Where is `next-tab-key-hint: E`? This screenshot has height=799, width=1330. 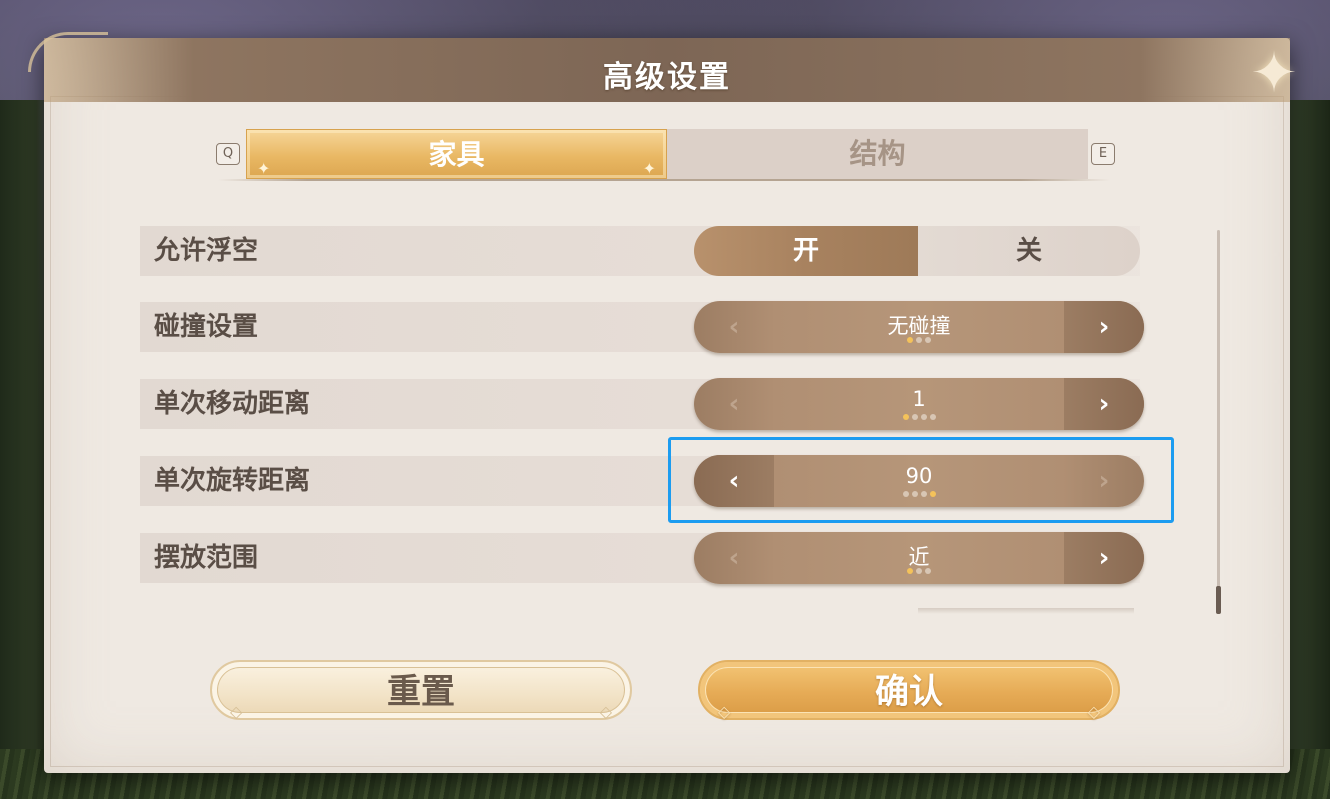 next-tab-key-hint: E is located at coordinates (1103, 154).